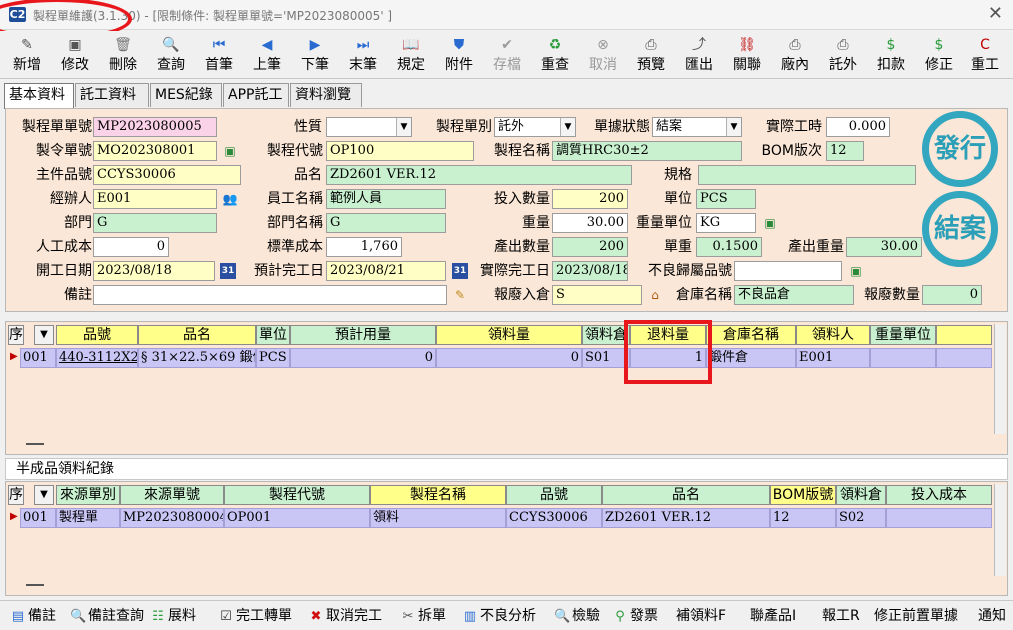 The image size is (1013, 630). What do you see at coordinates (964, 358) in the screenshot?
I see `cell-extra` at bounding box center [964, 358].